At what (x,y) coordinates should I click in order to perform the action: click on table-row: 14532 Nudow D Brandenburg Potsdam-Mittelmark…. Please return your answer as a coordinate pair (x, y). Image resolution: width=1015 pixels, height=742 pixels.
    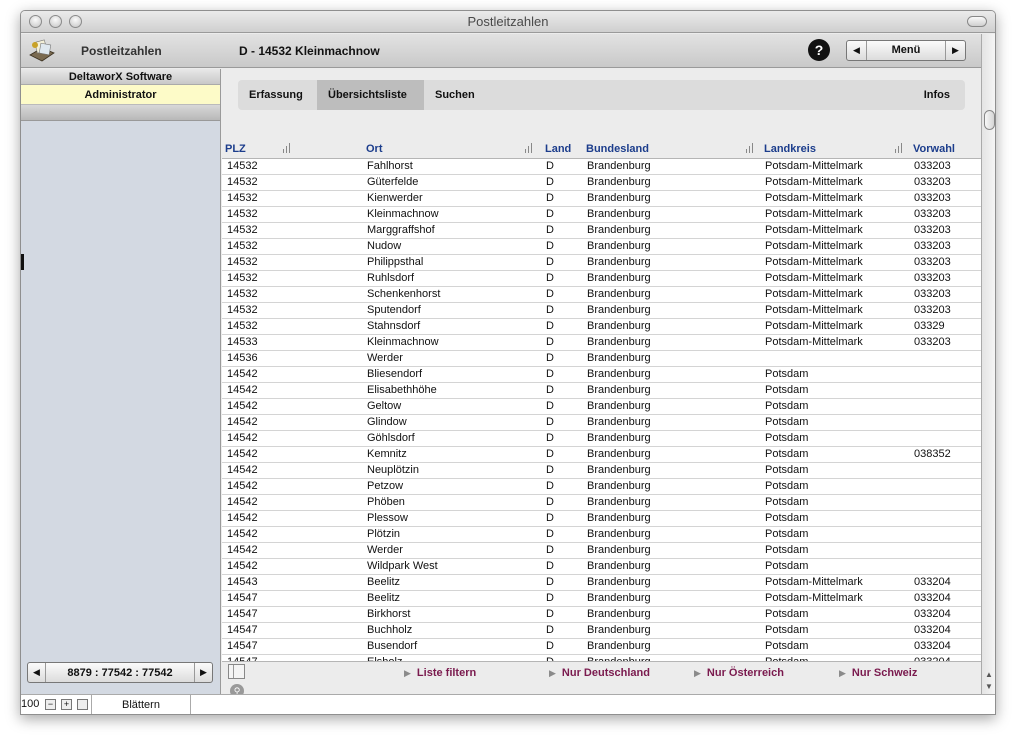
    Looking at the image, I should click on (601, 247).